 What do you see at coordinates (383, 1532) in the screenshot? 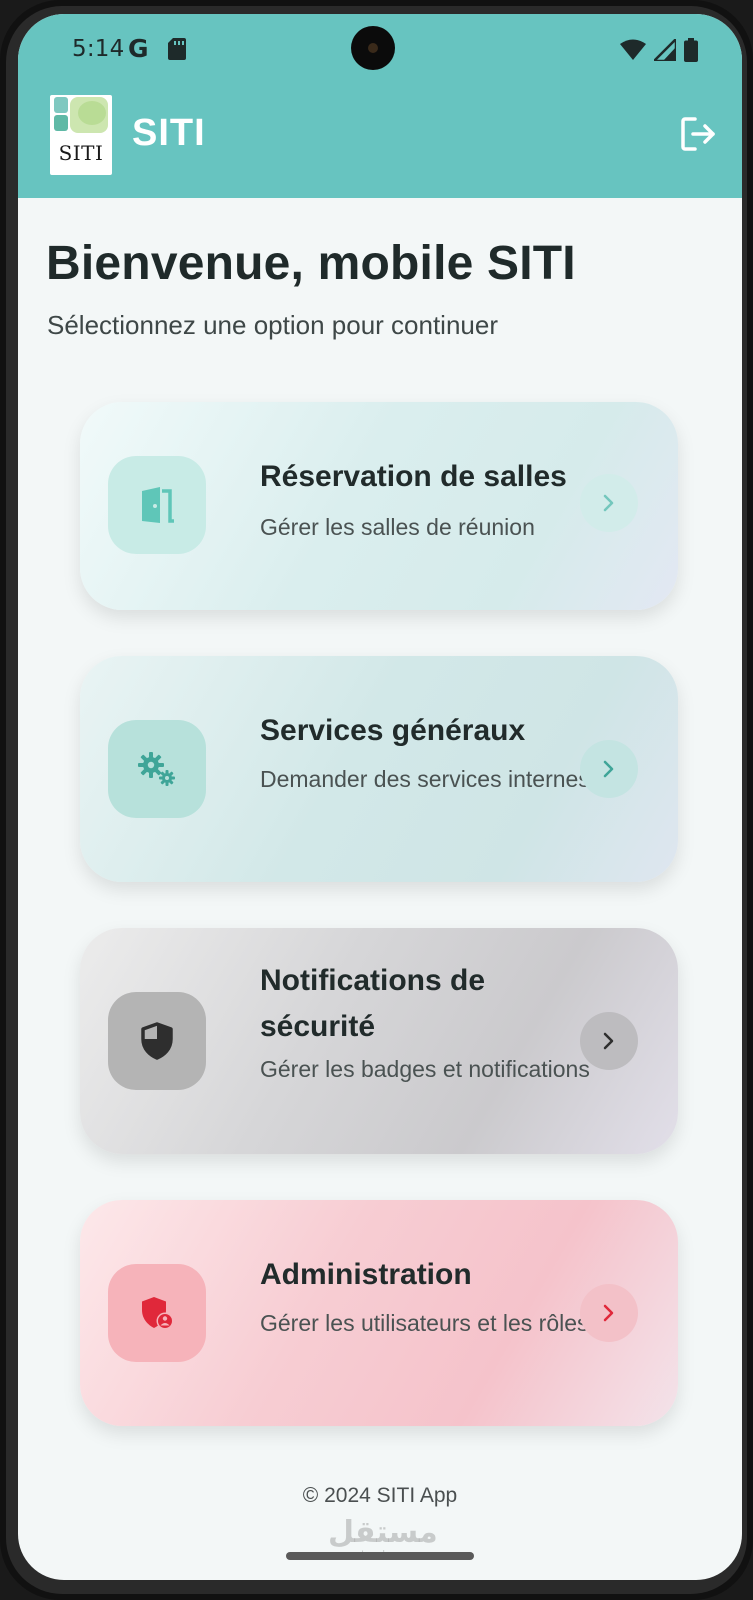
I see `watermark-main: مستقل` at bounding box center [383, 1532].